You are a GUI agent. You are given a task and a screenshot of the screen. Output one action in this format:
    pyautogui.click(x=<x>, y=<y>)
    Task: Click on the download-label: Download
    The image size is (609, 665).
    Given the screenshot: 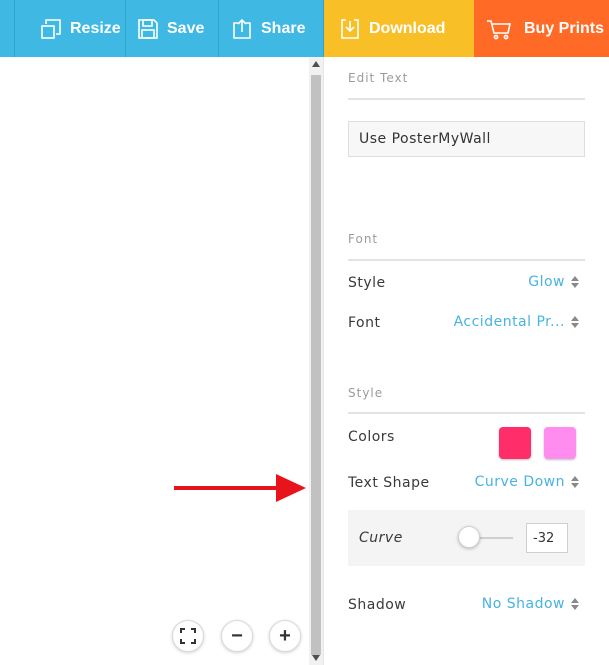 What is the action you would take?
    pyautogui.click(x=407, y=28)
    